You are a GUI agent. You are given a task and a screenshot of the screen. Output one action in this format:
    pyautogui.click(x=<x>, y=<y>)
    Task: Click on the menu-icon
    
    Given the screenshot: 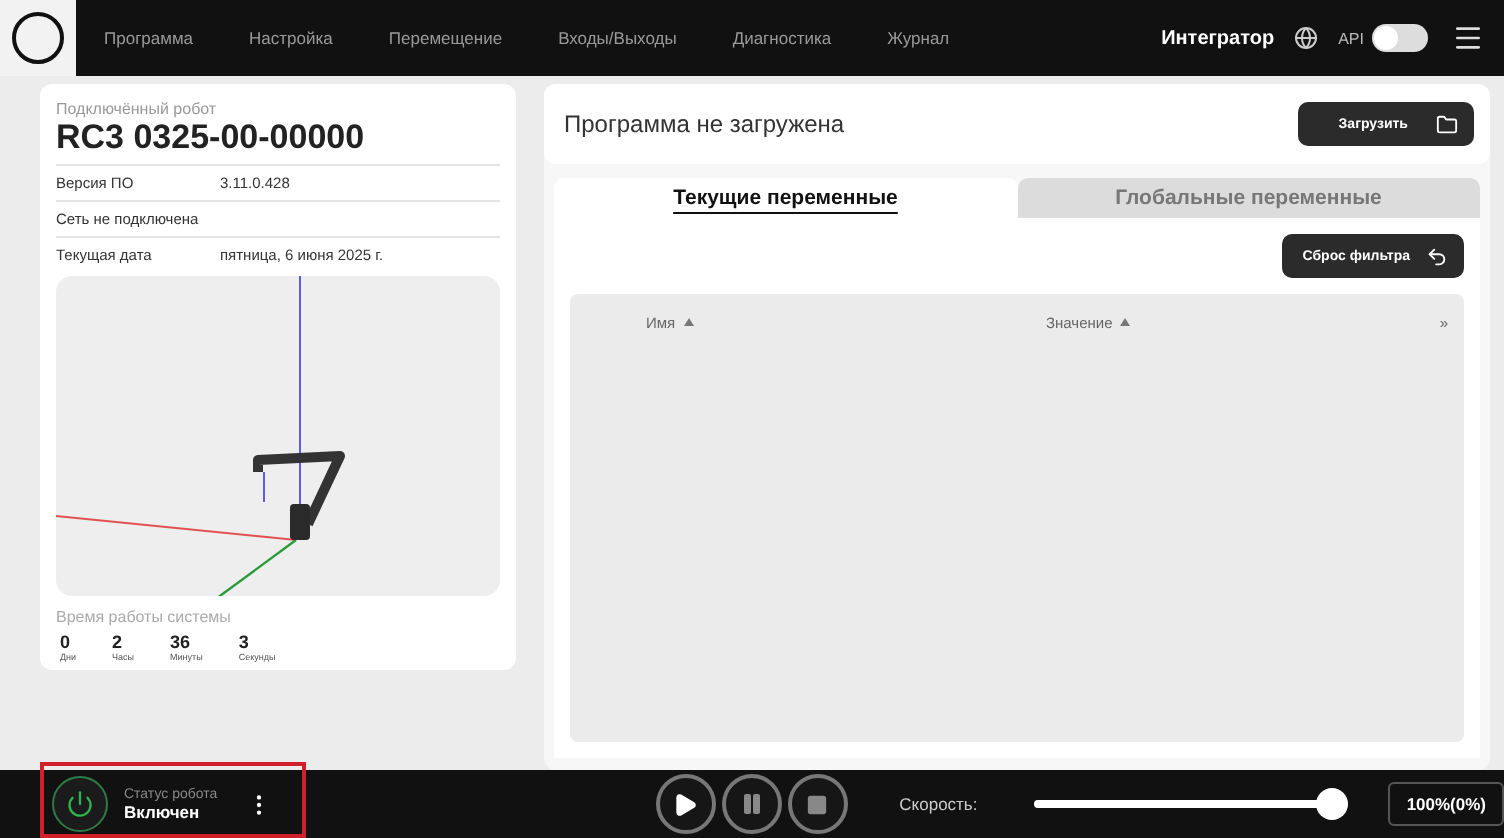 What is the action you would take?
    pyautogui.click(x=1468, y=38)
    